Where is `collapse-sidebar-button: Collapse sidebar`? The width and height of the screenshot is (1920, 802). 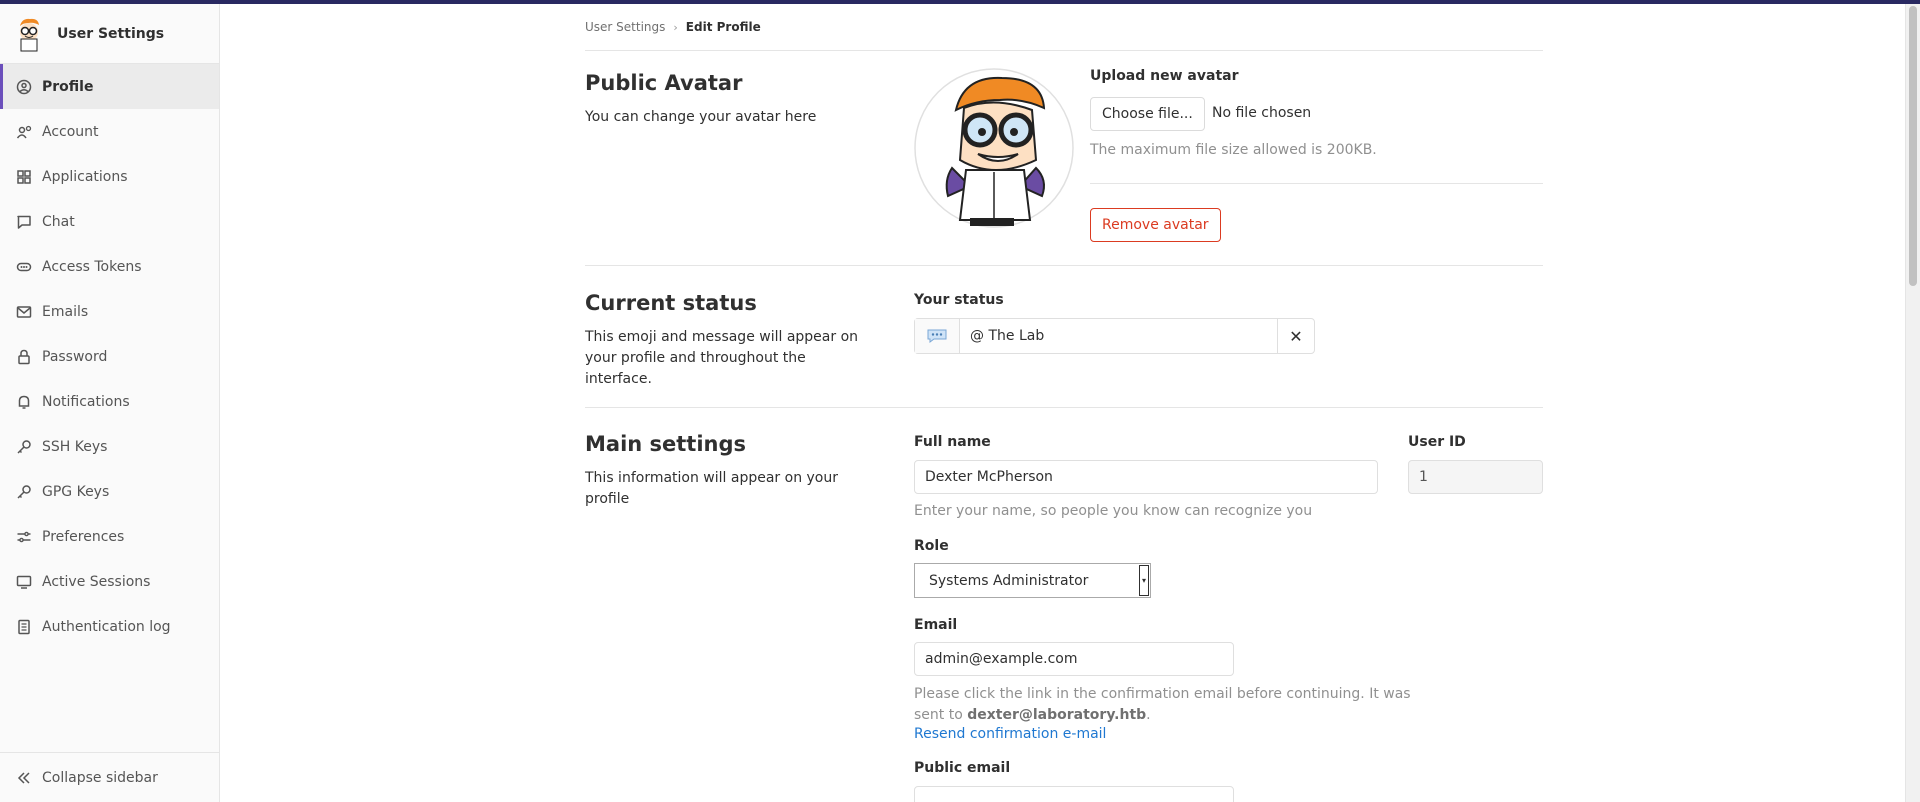 collapse-sidebar-button: Collapse sidebar is located at coordinates (109, 777).